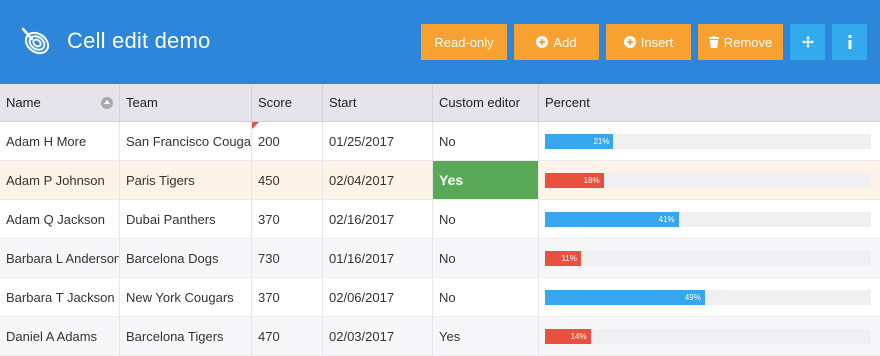 The width and height of the screenshot is (880, 356). I want to click on score-cell: 730, so click(287, 258).